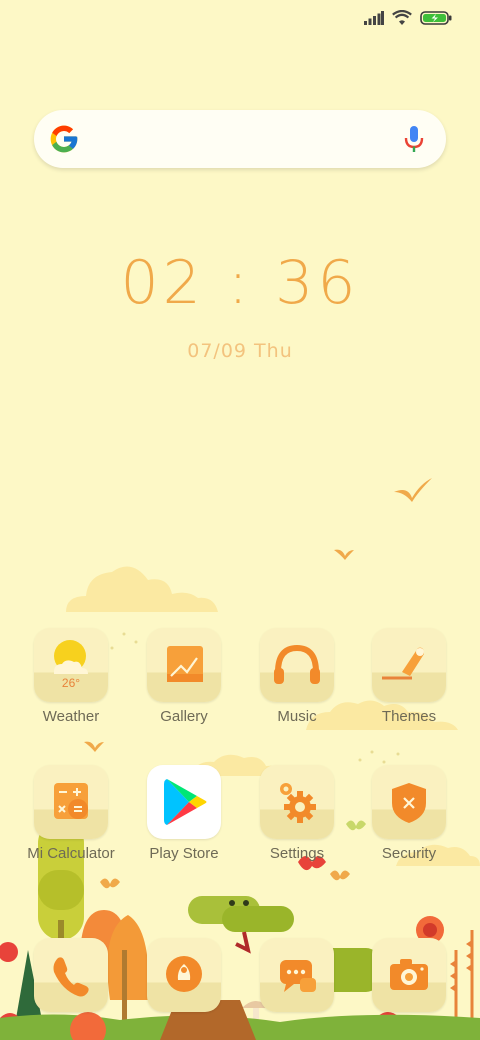 This screenshot has width=480, height=1040. Describe the element at coordinates (64, 141) in the screenshot. I see `google-logo-icon` at that location.